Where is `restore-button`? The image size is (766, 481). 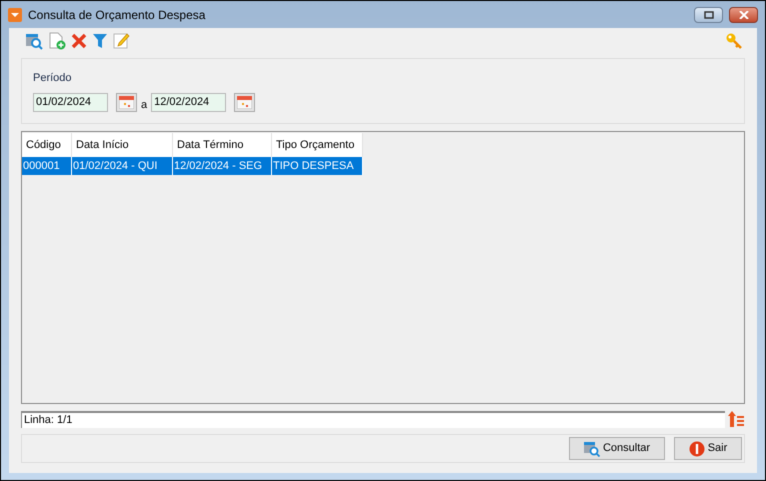
restore-button is located at coordinates (708, 14).